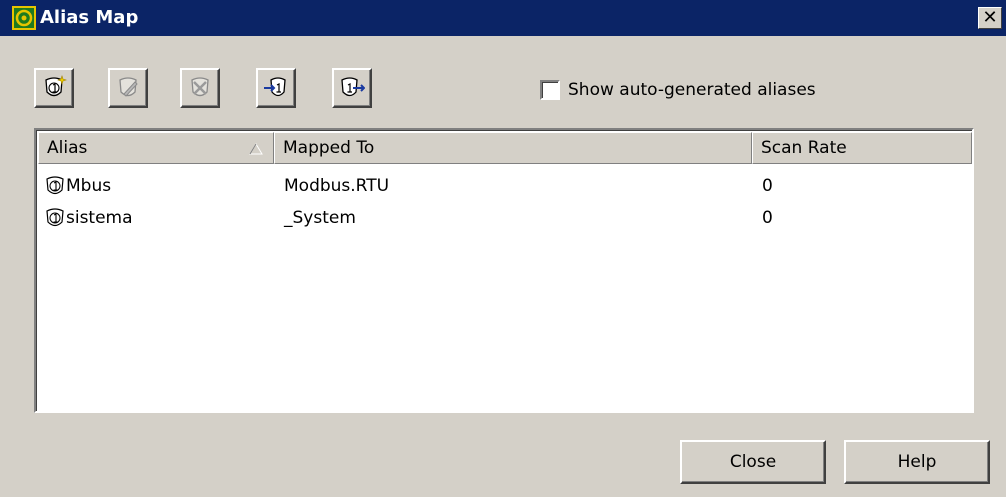 The width and height of the screenshot is (1006, 497). I want to click on alias-cell: sistema, so click(99, 218).